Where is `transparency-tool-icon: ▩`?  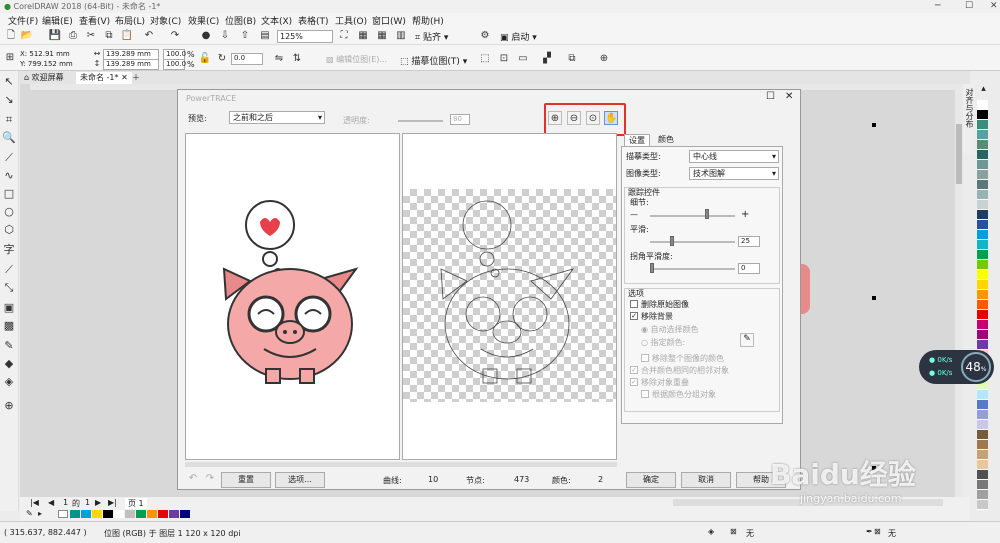 transparency-tool-icon: ▩ is located at coordinates (9, 326).